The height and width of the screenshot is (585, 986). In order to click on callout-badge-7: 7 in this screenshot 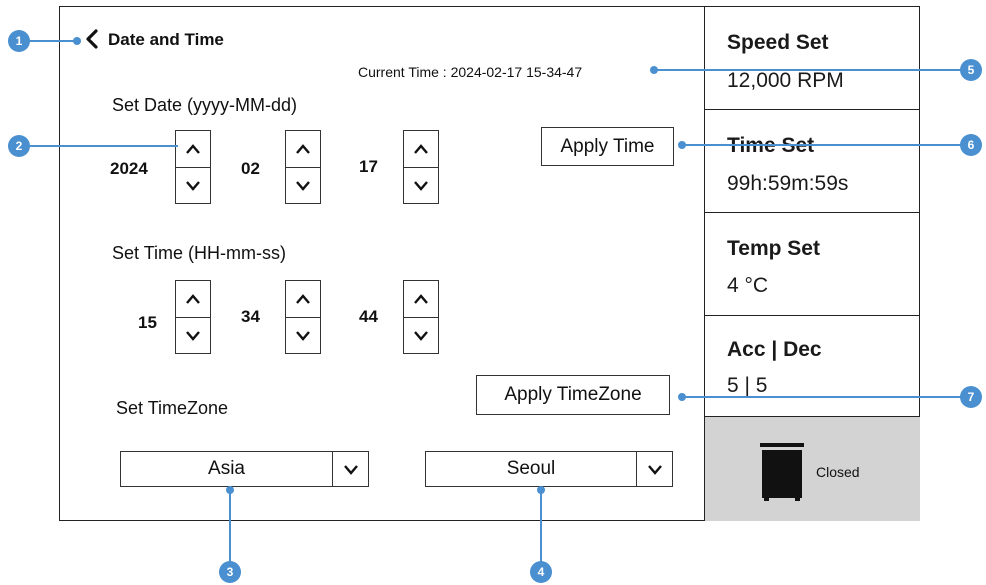, I will do `click(971, 397)`.